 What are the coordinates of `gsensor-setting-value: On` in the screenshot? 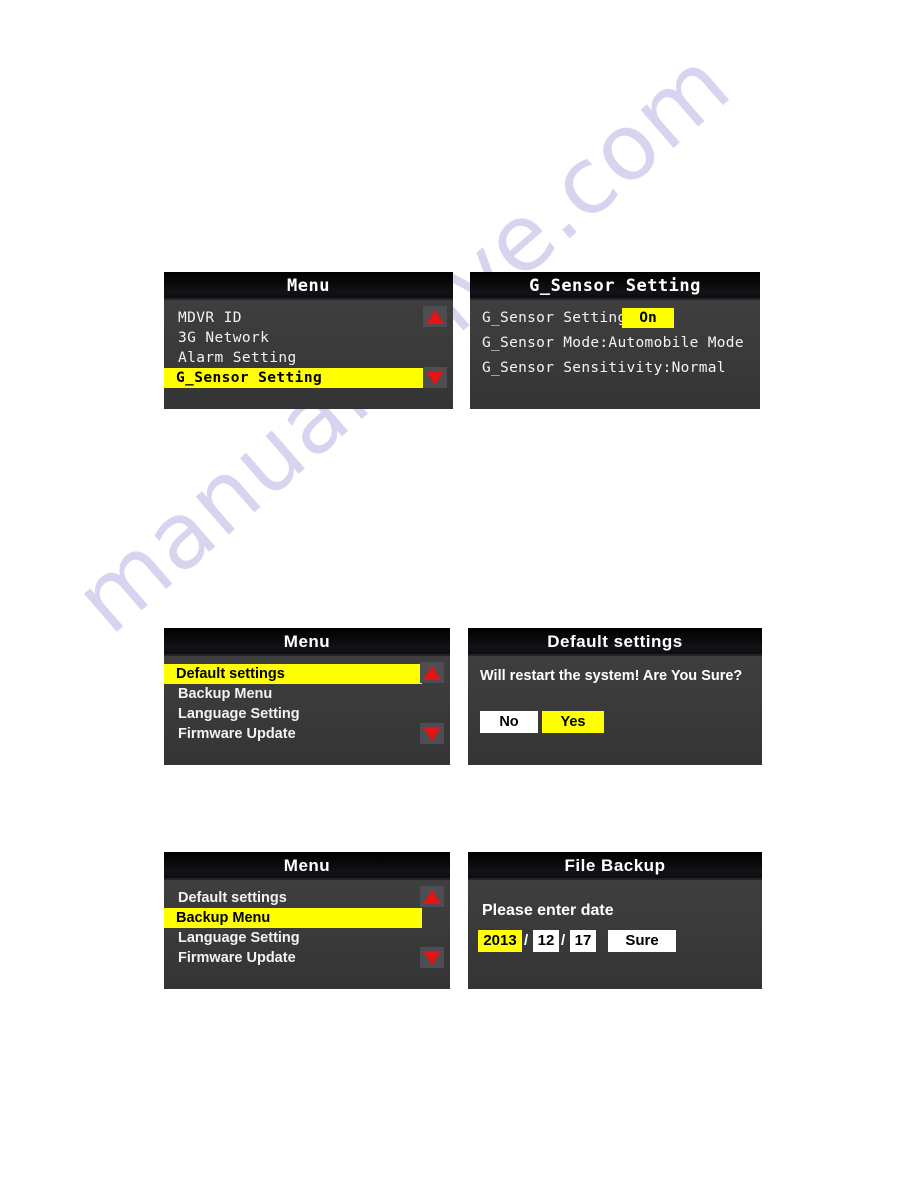 It's located at (648, 318).